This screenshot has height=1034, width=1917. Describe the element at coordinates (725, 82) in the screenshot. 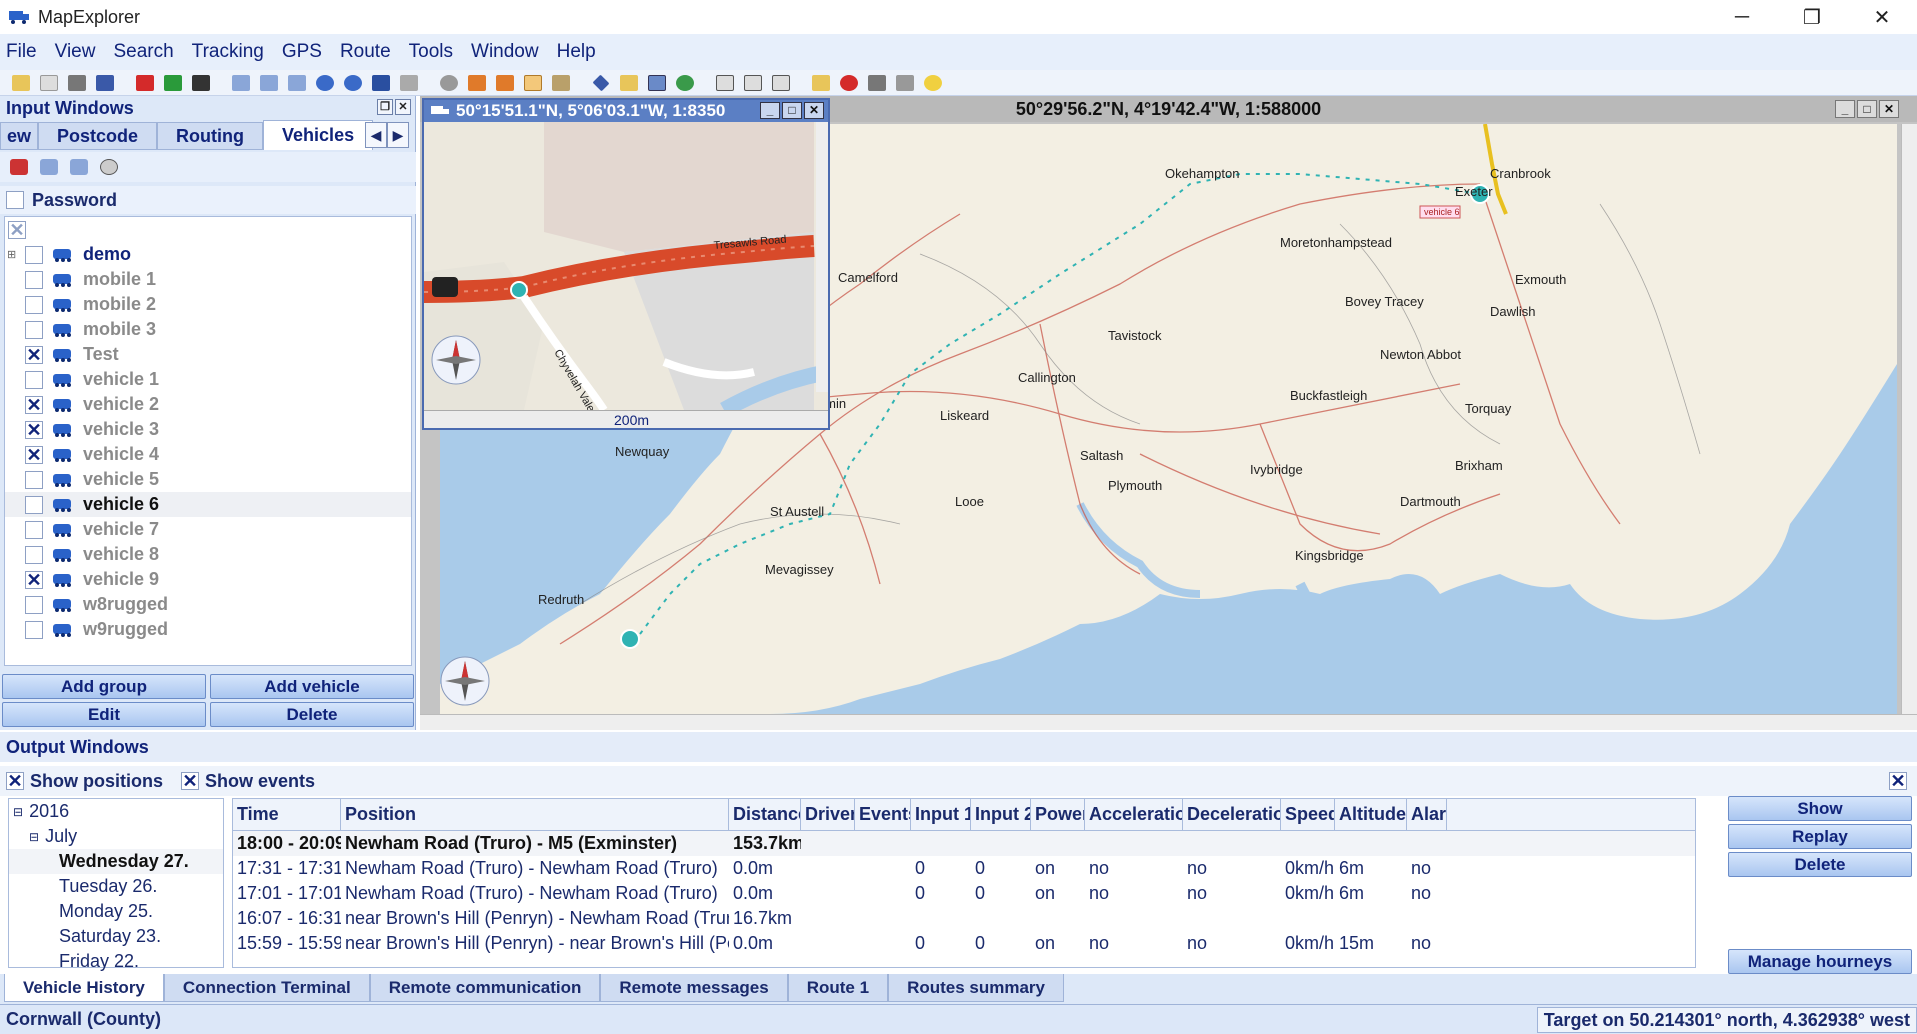

I see `fullscreen-icon` at that location.